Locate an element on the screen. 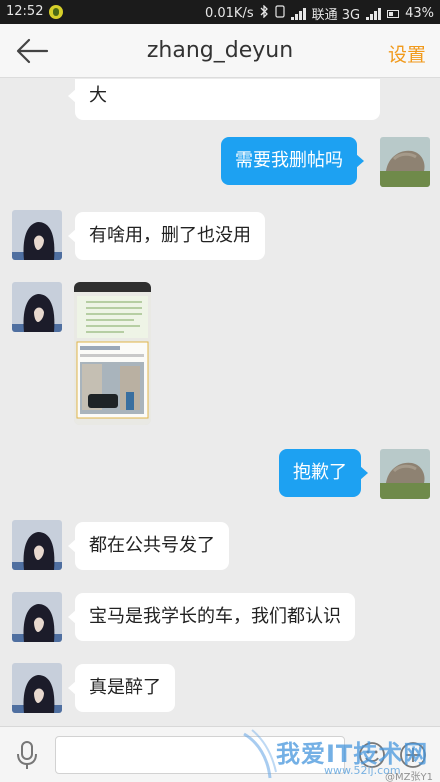 The width and height of the screenshot is (440, 782). bluetooth-icon is located at coordinates (264, 13).